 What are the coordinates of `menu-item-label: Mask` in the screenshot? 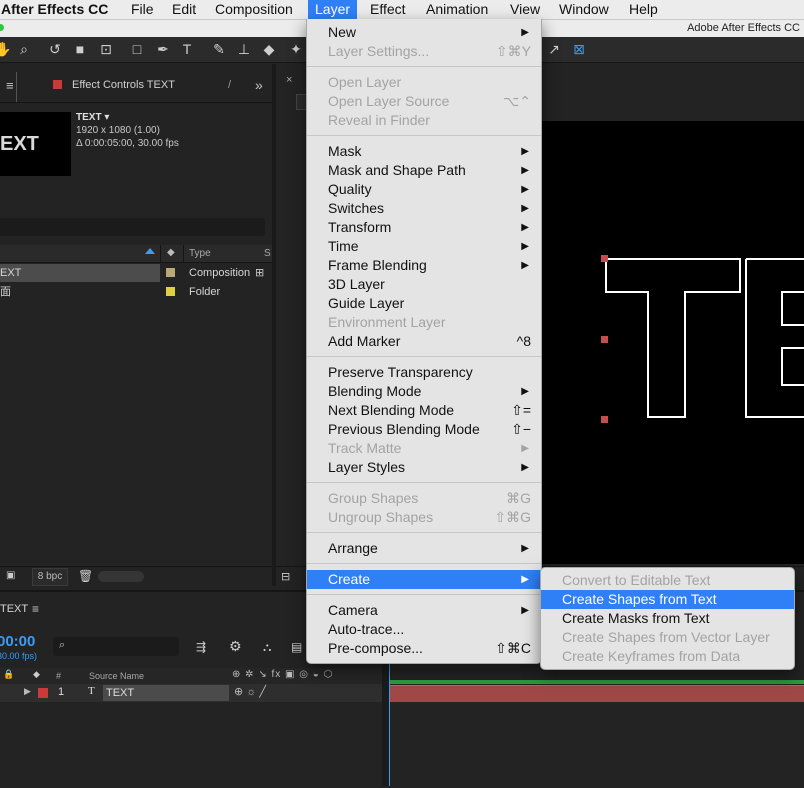 It's located at (345, 151).